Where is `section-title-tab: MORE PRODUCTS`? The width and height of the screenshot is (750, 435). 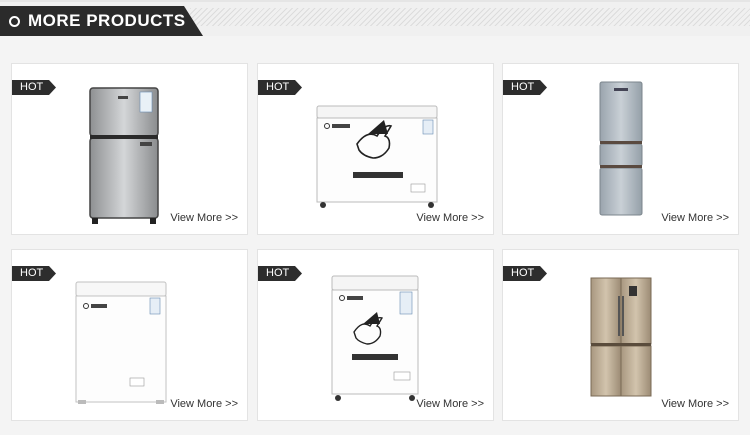
section-title-tab: MORE PRODUCTS is located at coordinates (101, 21).